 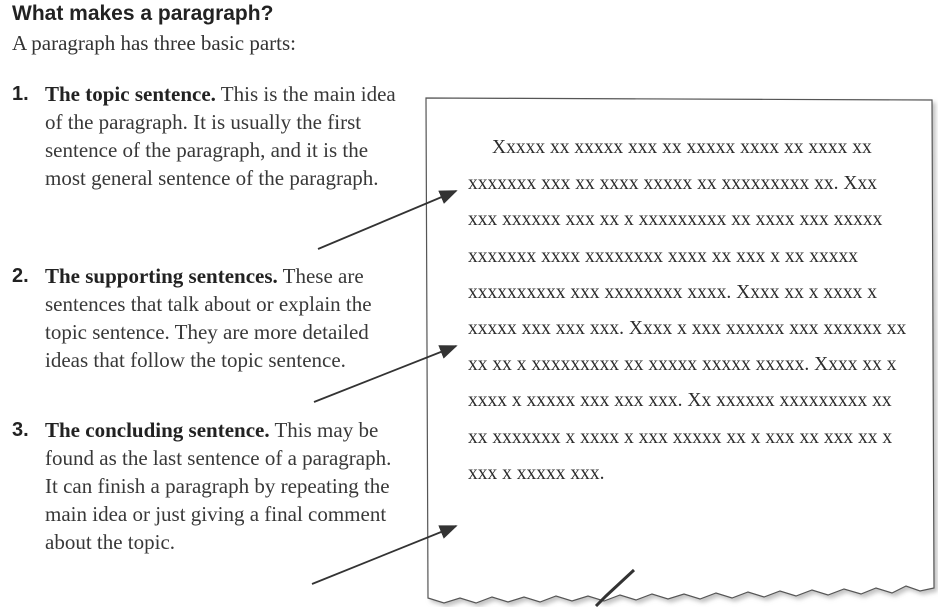 I want to click on list-number: 1., so click(x=20, y=94).